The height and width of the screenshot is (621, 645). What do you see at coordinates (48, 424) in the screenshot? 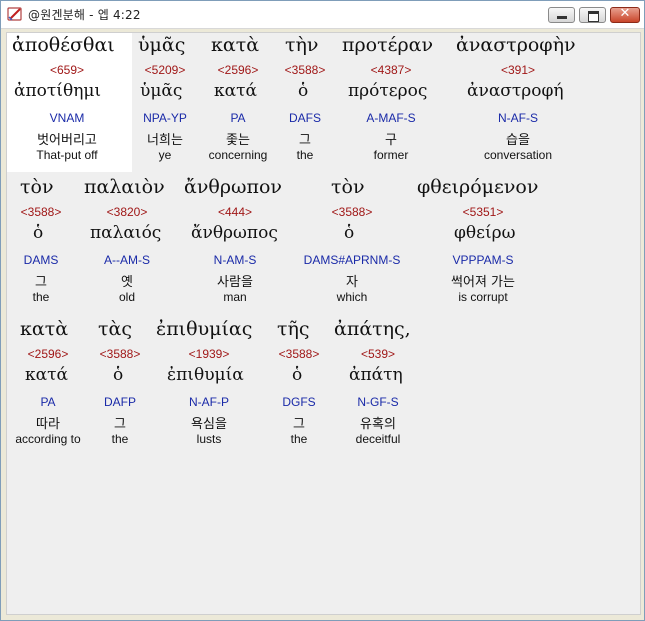
I see `korean-gloss: 따라` at bounding box center [48, 424].